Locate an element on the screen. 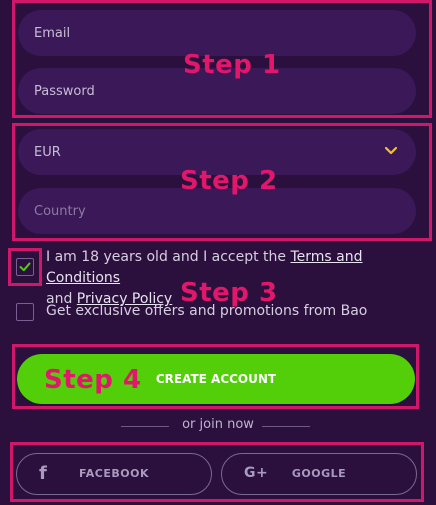 The width and height of the screenshot is (436, 505). divider-right is located at coordinates (286, 426).